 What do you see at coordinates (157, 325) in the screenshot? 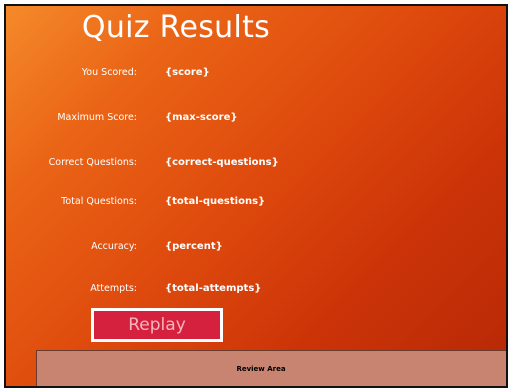
I see `replay-button: Replay` at bounding box center [157, 325].